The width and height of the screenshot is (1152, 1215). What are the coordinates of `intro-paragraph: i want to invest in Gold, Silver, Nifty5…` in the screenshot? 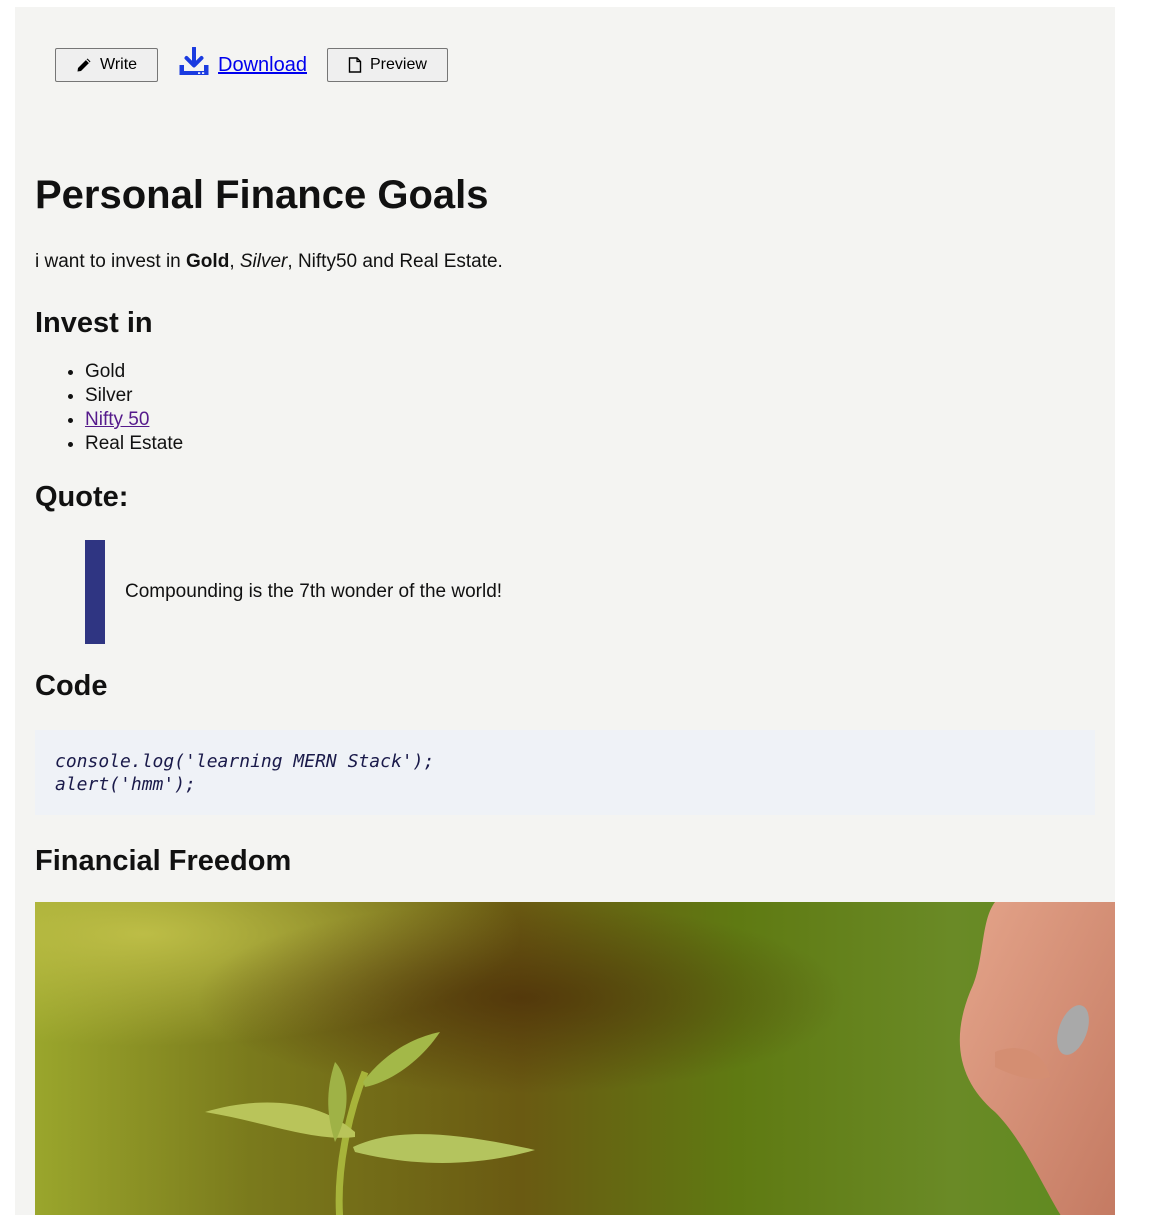 It's located at (575, 262).